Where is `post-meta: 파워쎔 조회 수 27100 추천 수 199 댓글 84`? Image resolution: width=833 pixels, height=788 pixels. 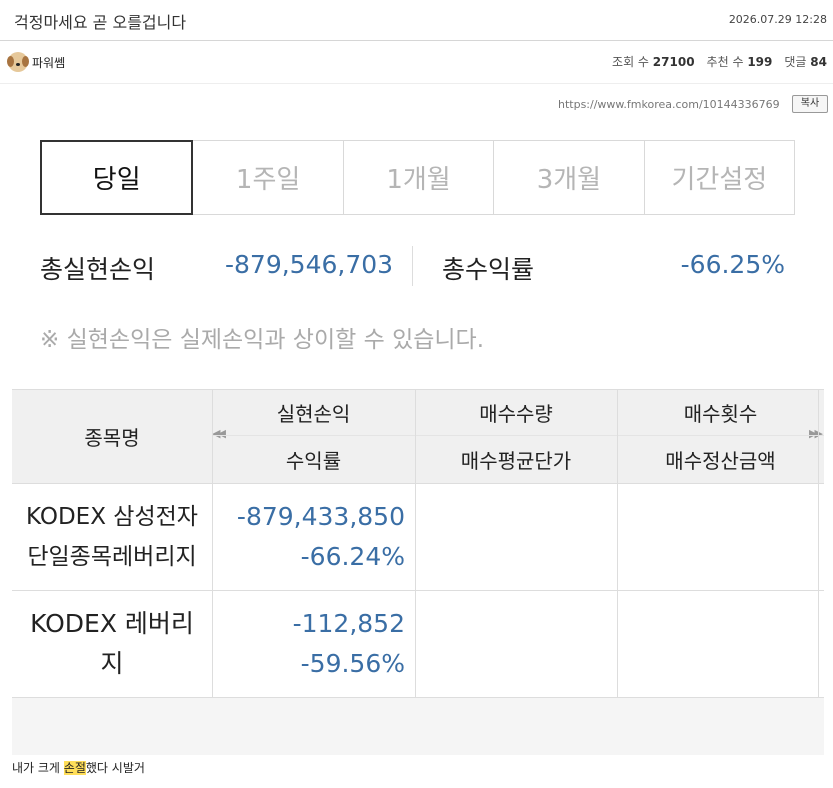 post-meta: 파워쎔 조회 수 27100 추천 수 199 댓글 84 is located at coordinates (416, 62).